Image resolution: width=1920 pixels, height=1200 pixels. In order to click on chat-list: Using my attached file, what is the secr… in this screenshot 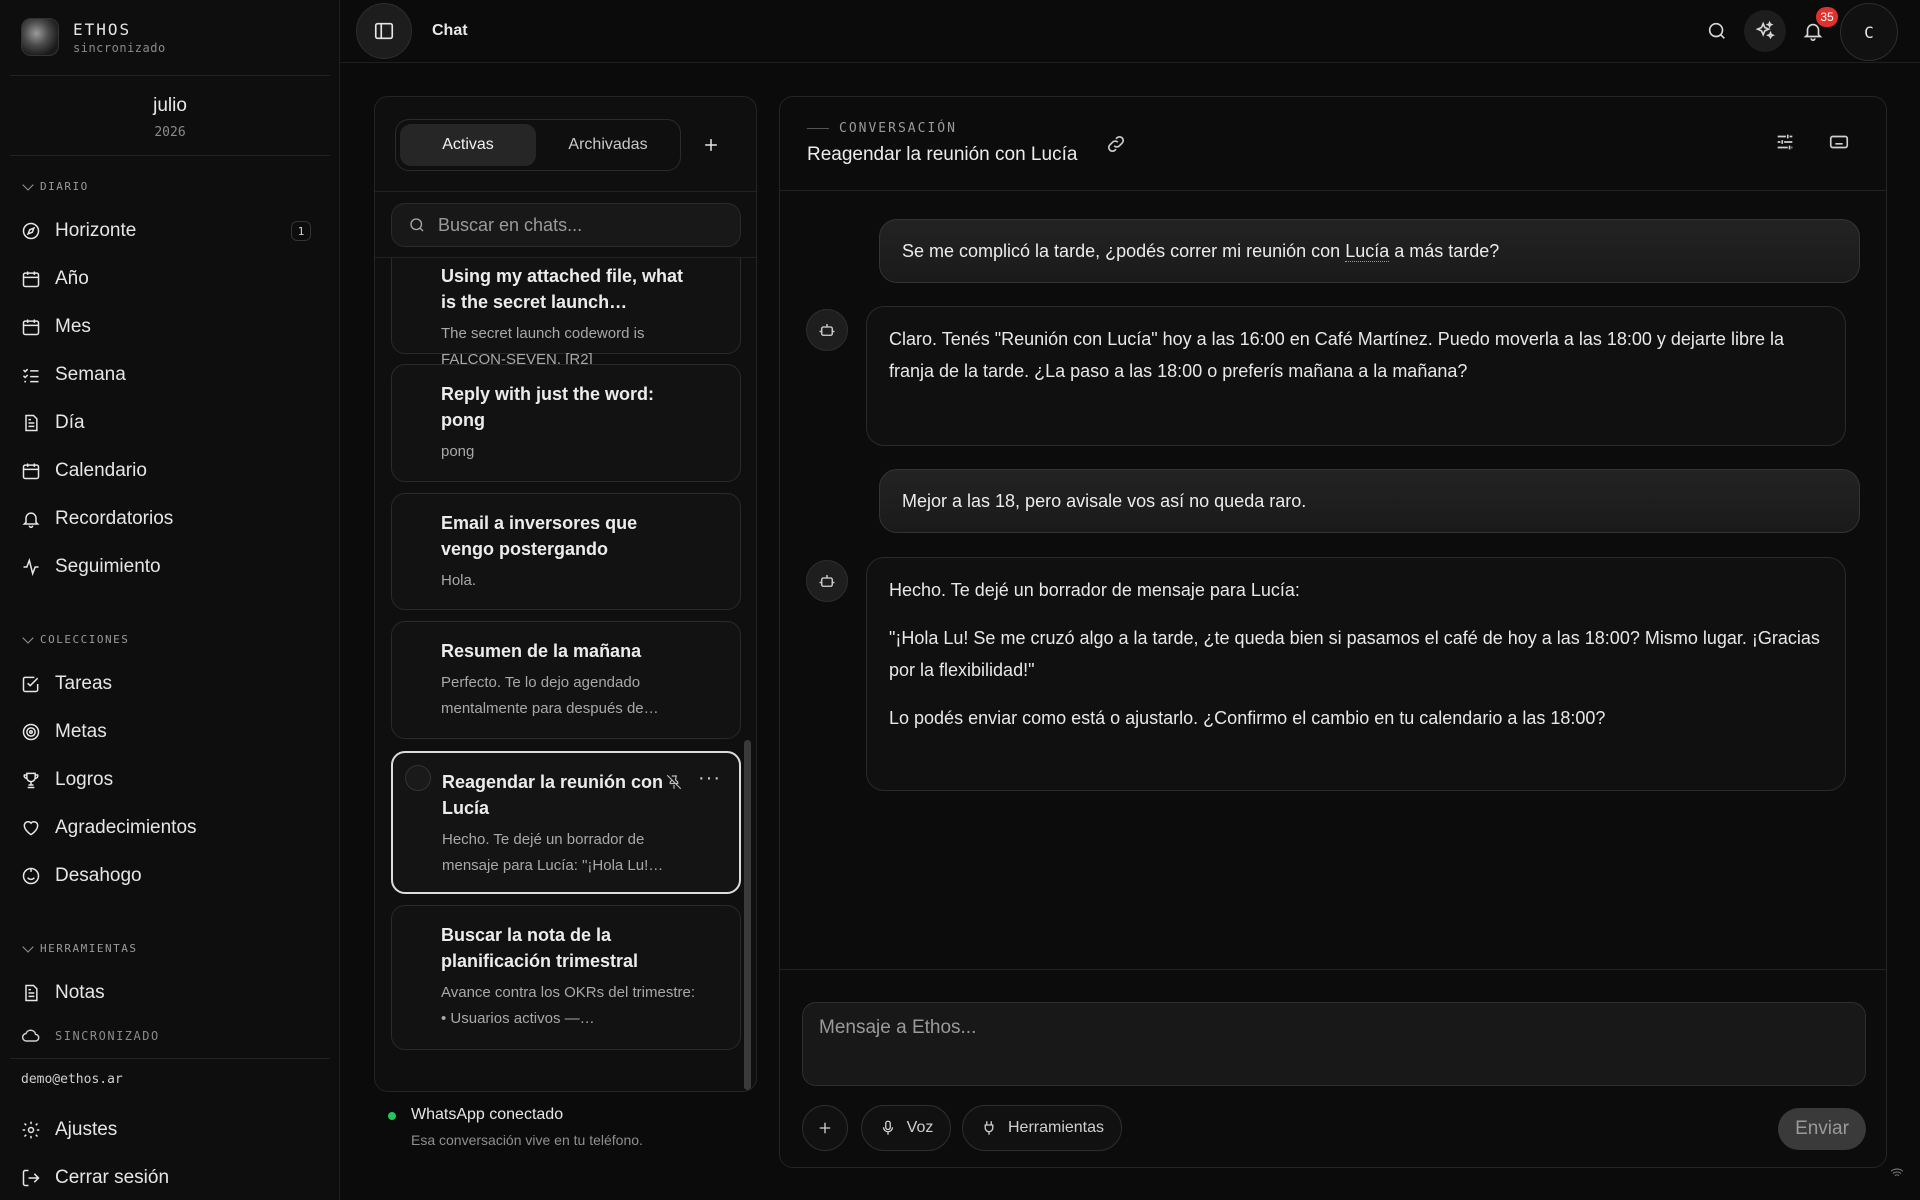, I will do `click(565, 674)`.